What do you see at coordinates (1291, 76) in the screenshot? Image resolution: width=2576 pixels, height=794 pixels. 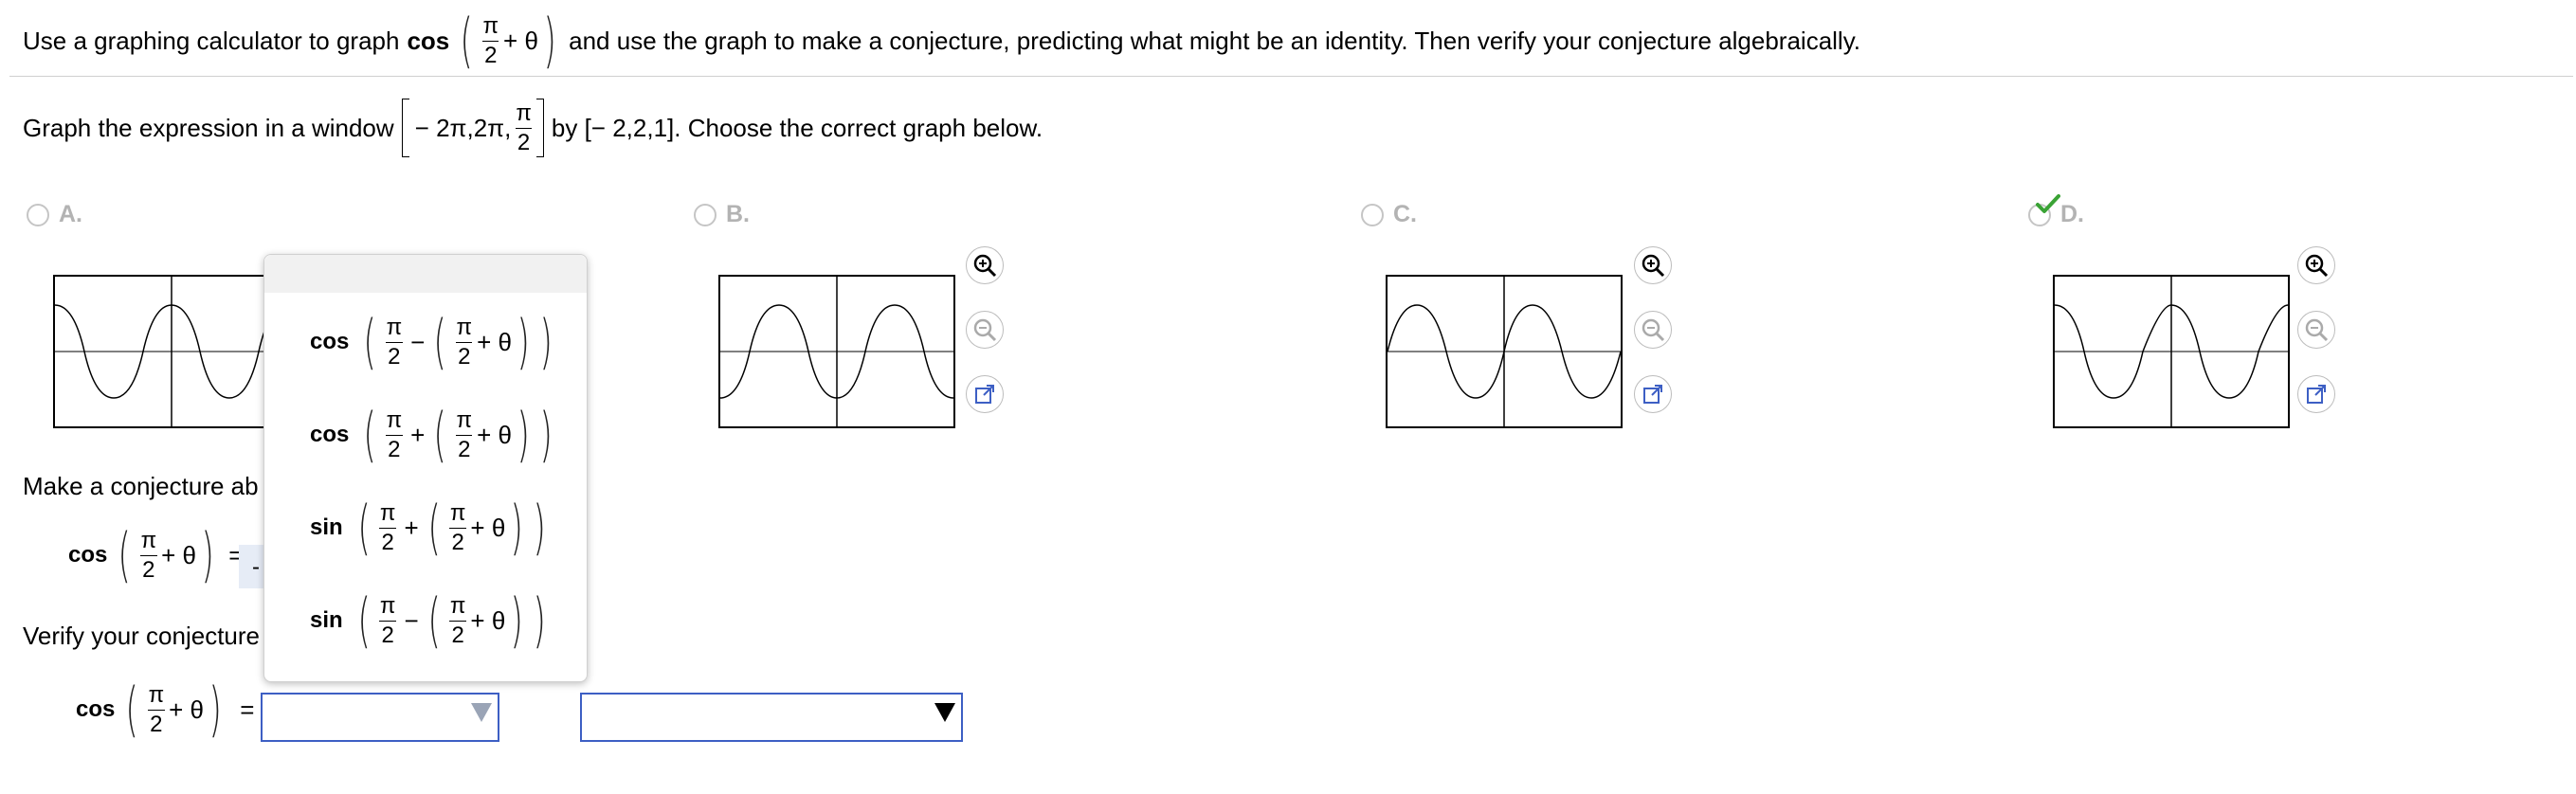 I see `divider` at bounding box center [1291, 76].